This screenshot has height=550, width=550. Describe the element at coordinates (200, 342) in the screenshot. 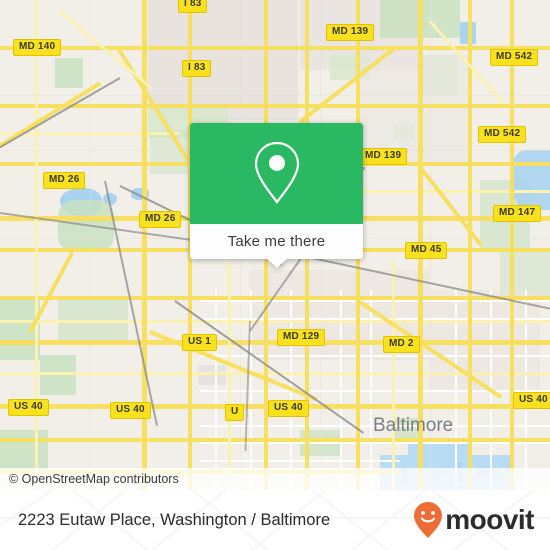

I see `route-shield: US 1` at that location.